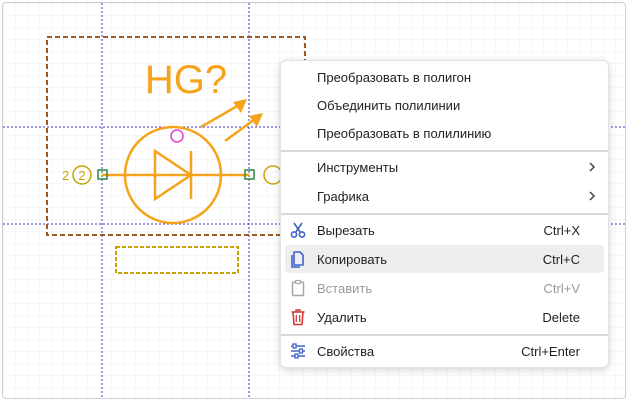 The image size is (628, 401). Describe the element at coordinates (444, 351) in the screenshot. I see `menu-item-properties: Свойства Ctrl+Enter` at that location.